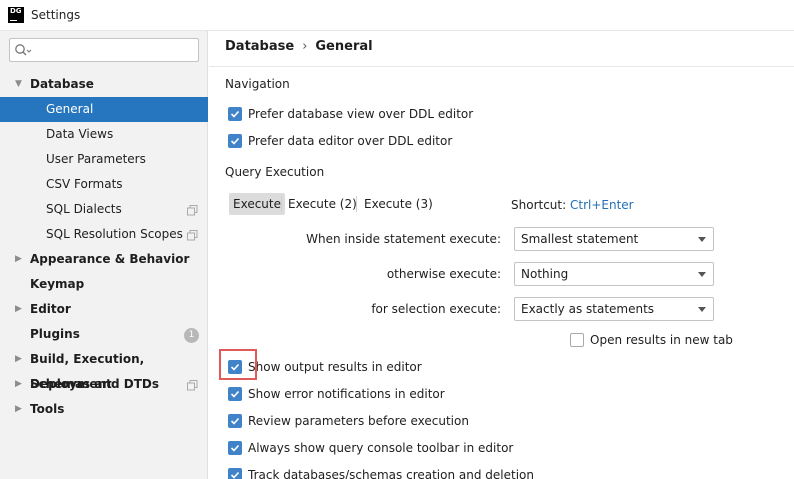 This screenshot has width=794, height=479. What do you see at coordinates (56, 15) in the screenshot?
I see `window-title: Settings` at bounding box center [56, 15].